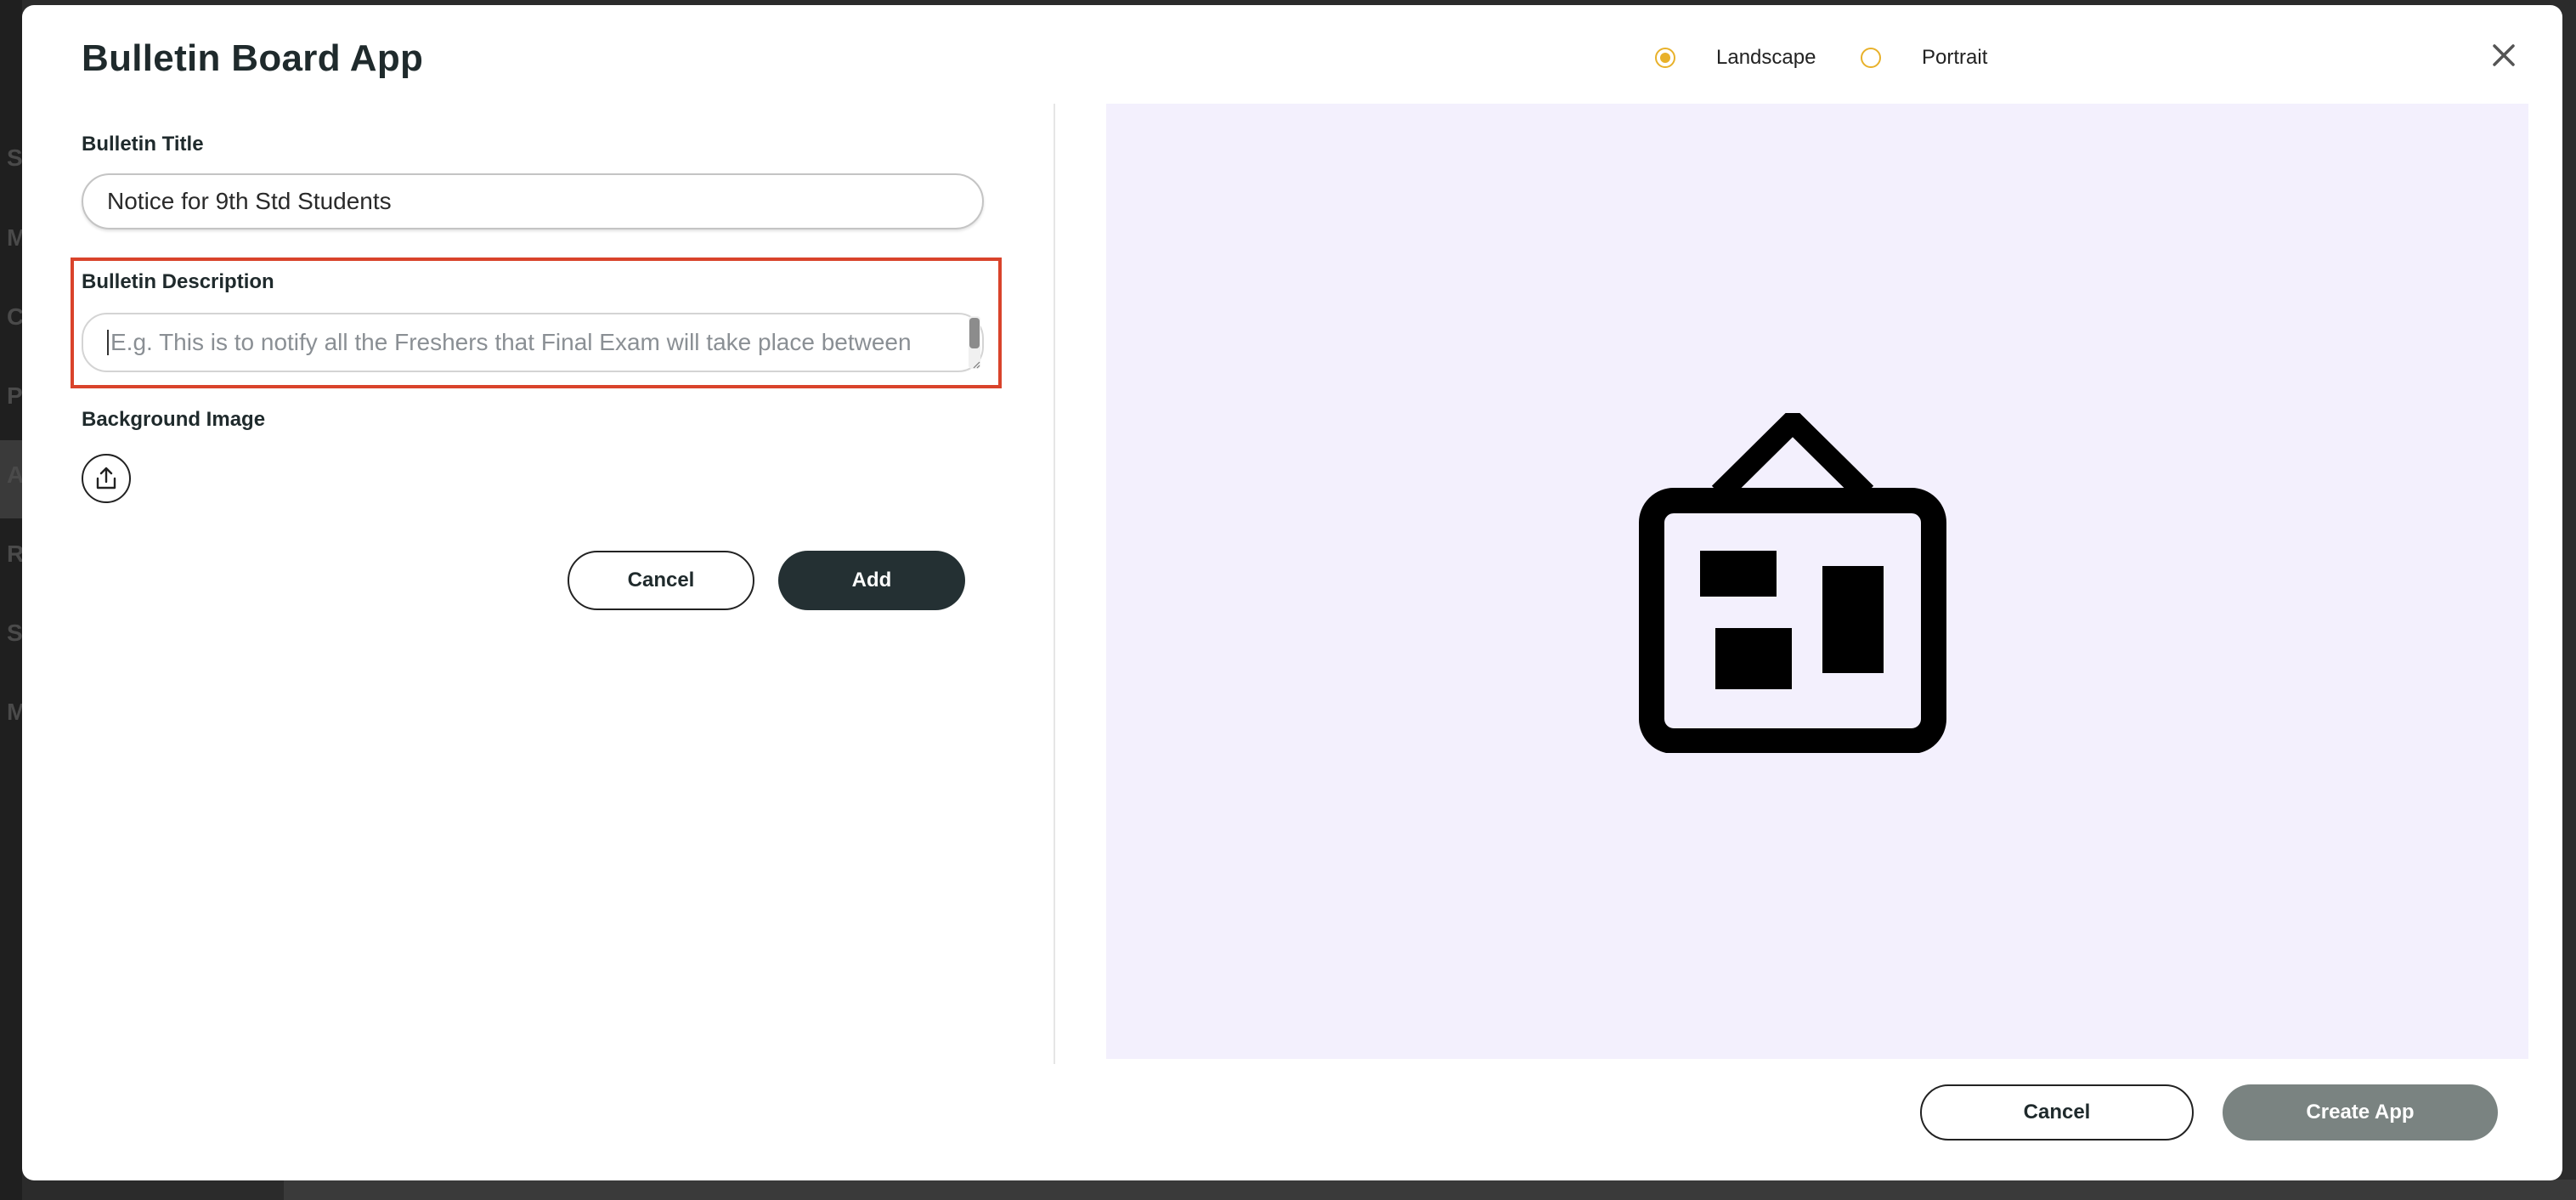 This screenshot has height=1200, width=2576. I want to click on close-icon, so click(2504, 55).